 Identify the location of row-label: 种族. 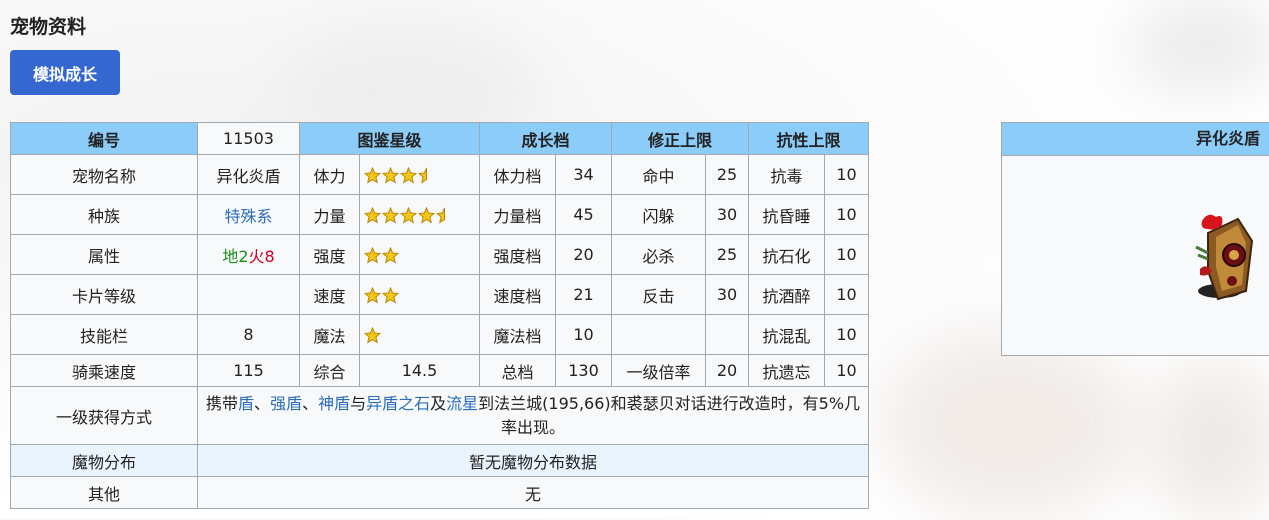
(104, 214).